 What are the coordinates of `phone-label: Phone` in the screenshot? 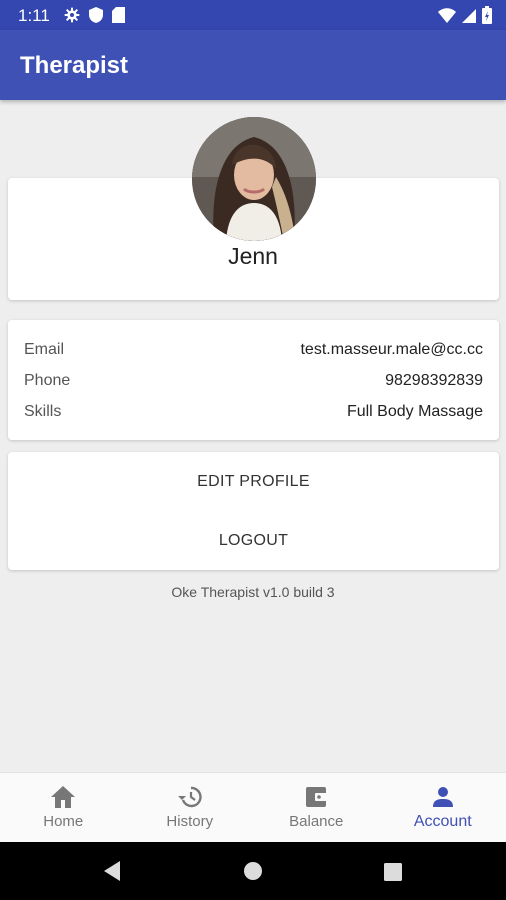 It's located at (47, 380).